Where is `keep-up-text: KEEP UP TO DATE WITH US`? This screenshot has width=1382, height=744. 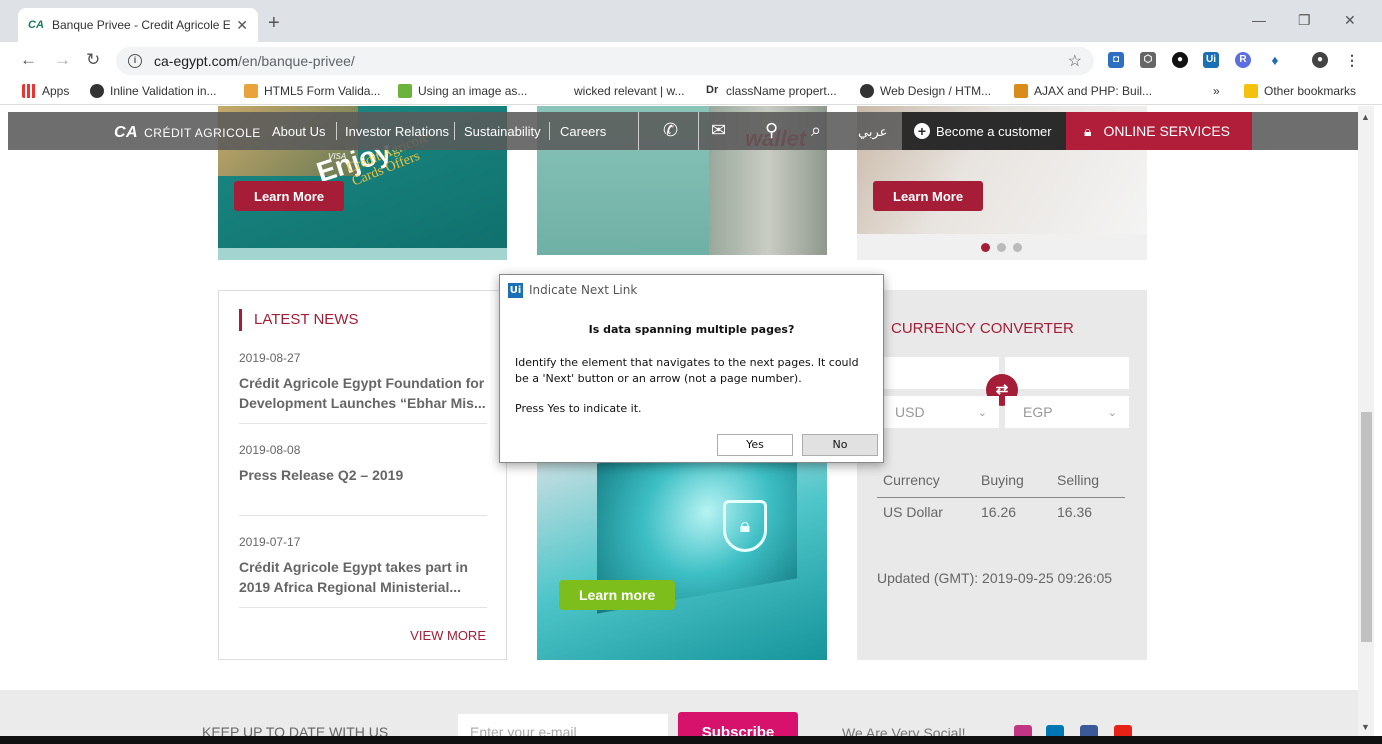 keep-up-text: KEEP UP TO DATE WITH US is located at coordinates (295, 730).